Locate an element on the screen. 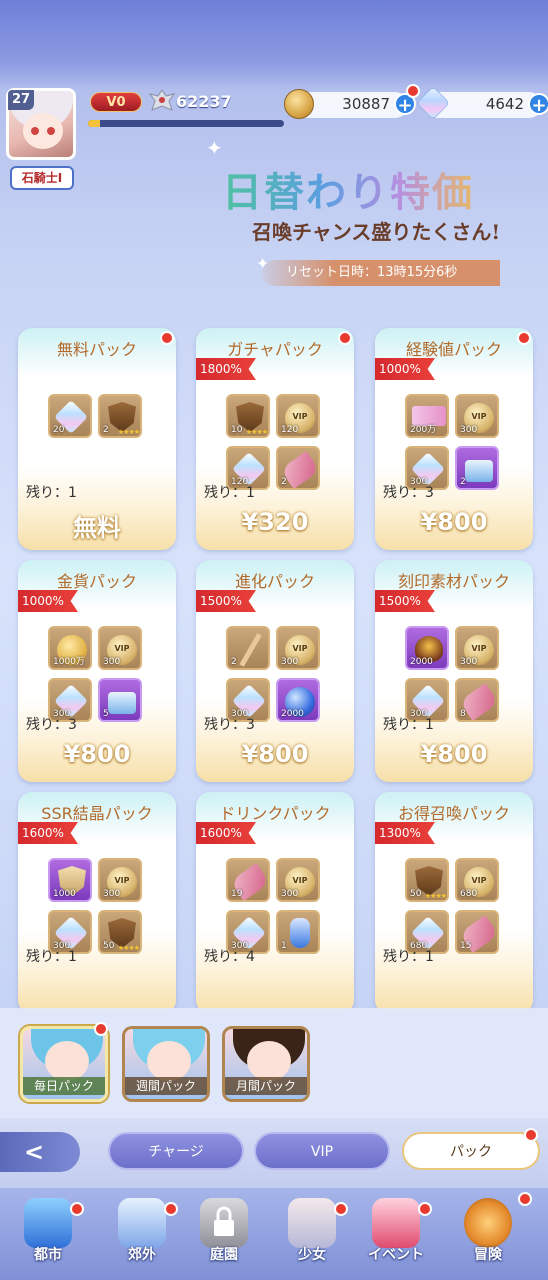 The image size is (548, 1280). pack-card: お得召喚パック 1300% 50 ★★★★ VIP 680 680 15 残り：1 is located at coordinates (454, 903).